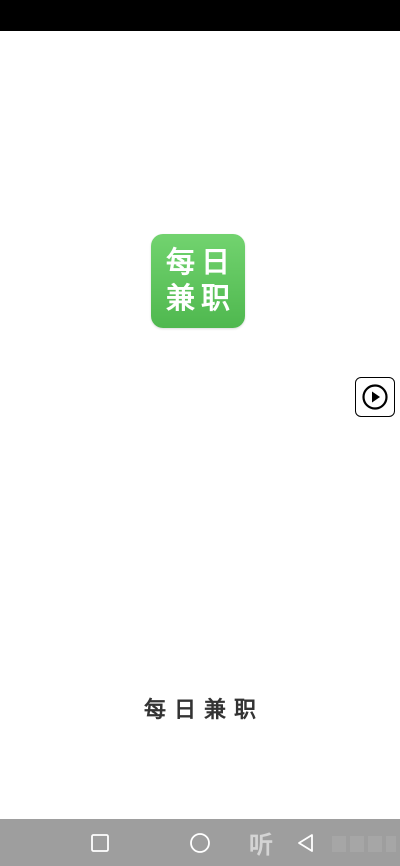  Describe the element at coordinates (198, 281) in the screenshot. I see `app-logo-icon: 每 日 兼 职` at that location.